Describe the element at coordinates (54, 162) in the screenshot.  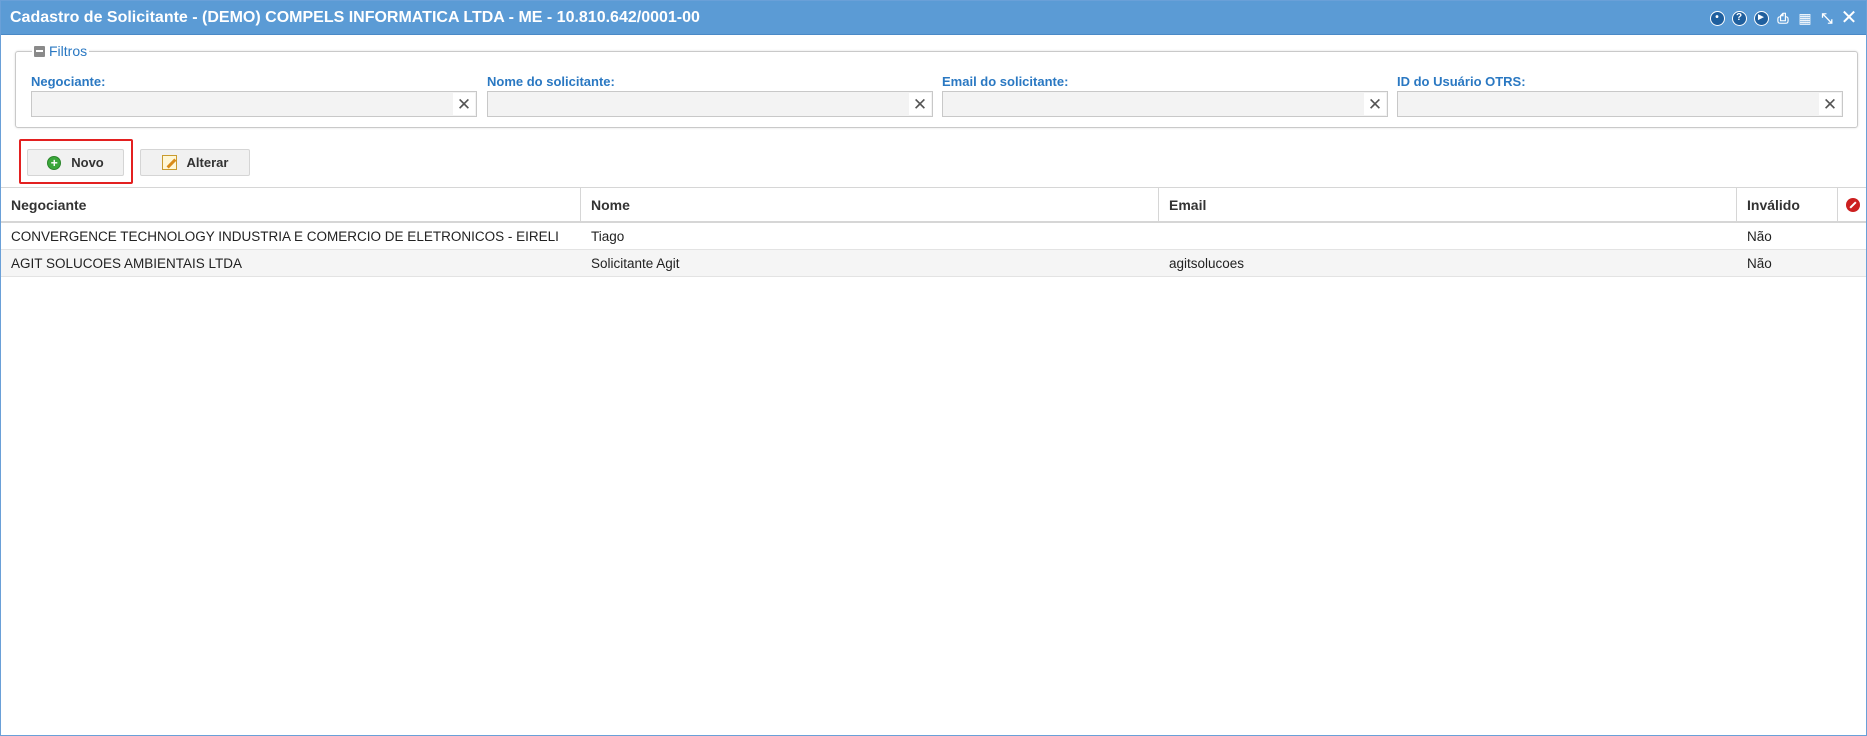
I see `plus-icon: +` at that location.